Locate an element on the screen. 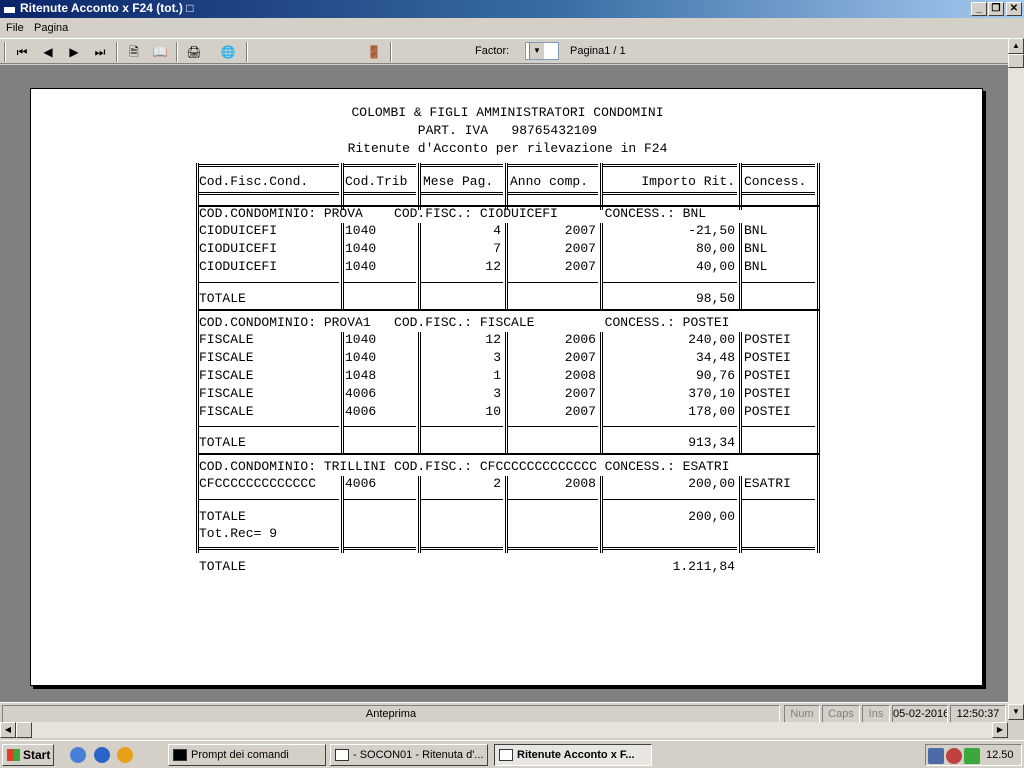 This screenshot has width=1024, height=768. system-tray: 12.50 is located at coordinates (973, 755).